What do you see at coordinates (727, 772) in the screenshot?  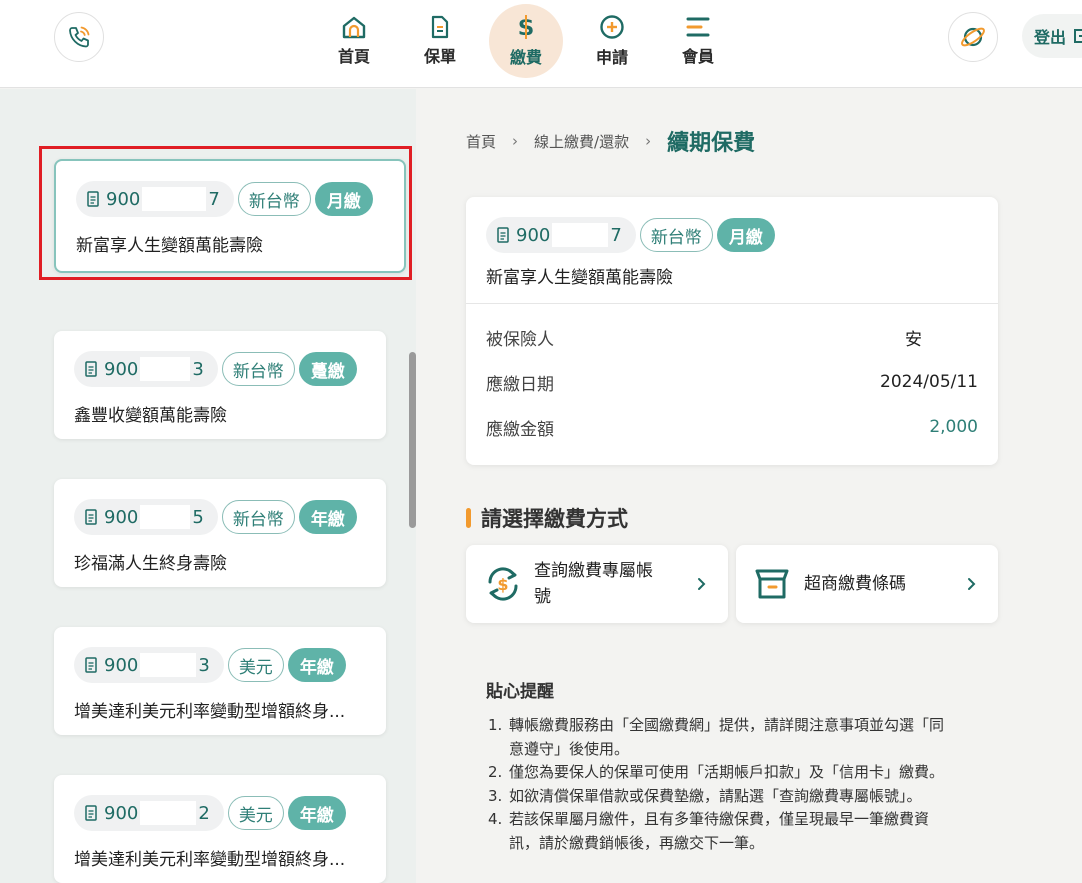 I see `tip-line: 僅您為要保人的保單可使用「活期帳戶扣款」及「信用卡」繳費。` at bounding box center [727, 772].